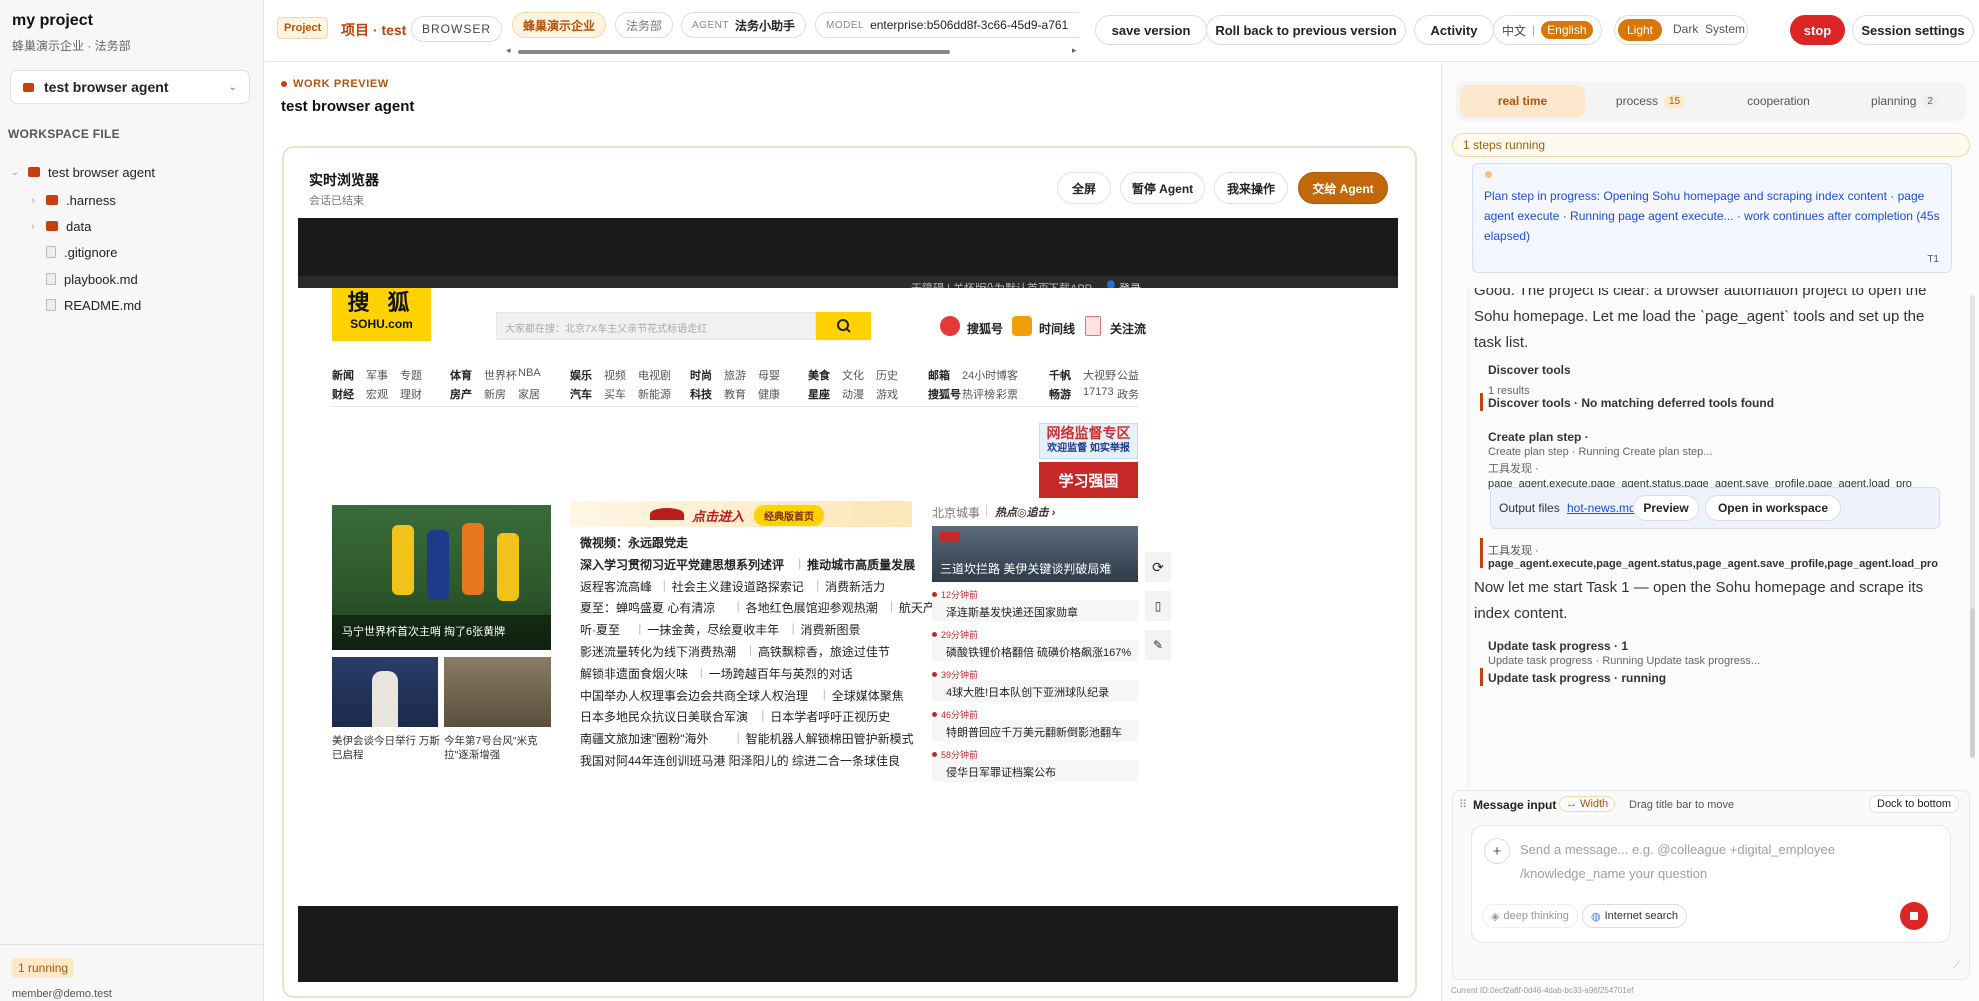 Image resolution: width=1979 pixels, height=1001 pixels. What do you see at coordinates (1158, 606) in the screenshot?
I see `mobile-icon: ▯` at bounding box center [1158, 606].